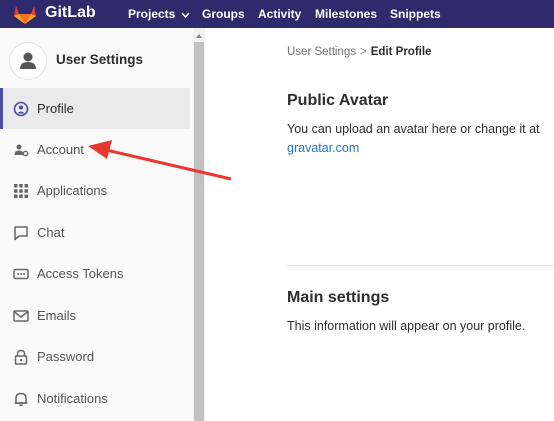 This screenshot has width=554, height=421. I want to click on account-icon, so click(21, 150).